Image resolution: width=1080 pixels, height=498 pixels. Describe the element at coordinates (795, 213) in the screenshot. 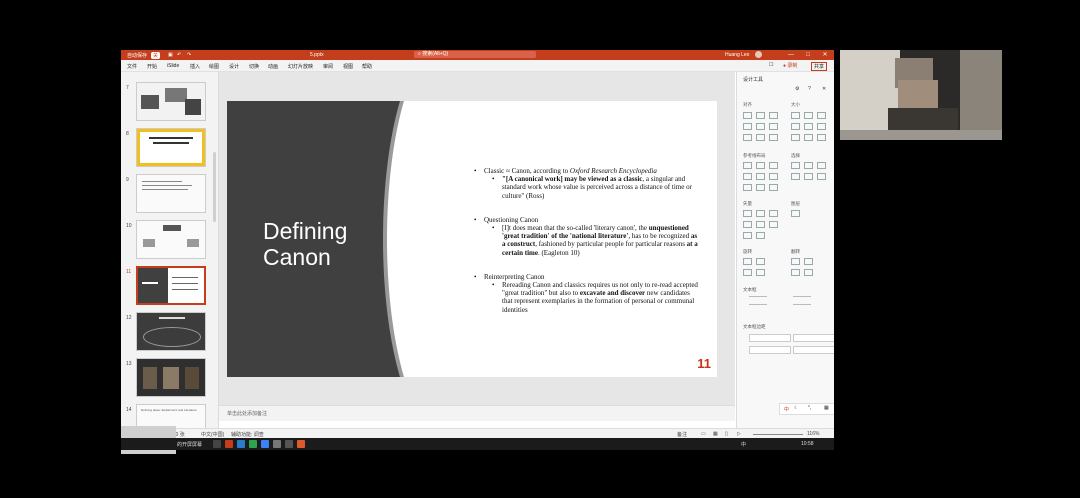

I see `layer-tools` at that location.